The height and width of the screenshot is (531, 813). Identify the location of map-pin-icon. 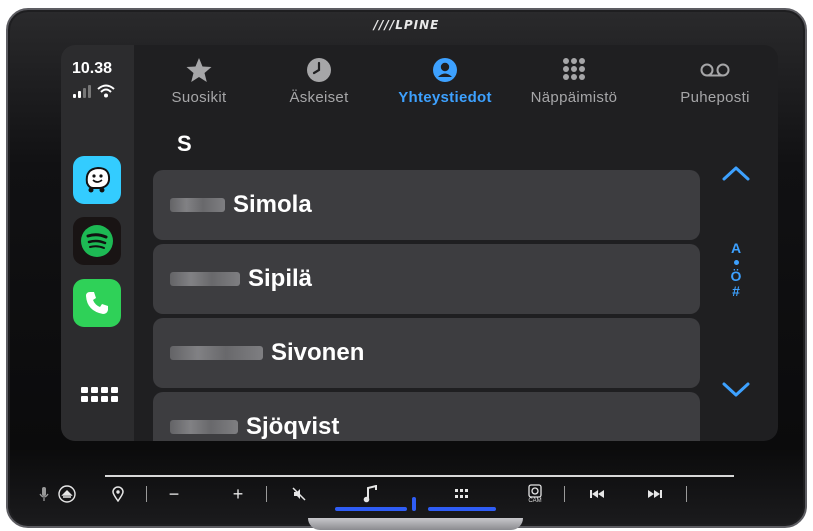
(118, 494).